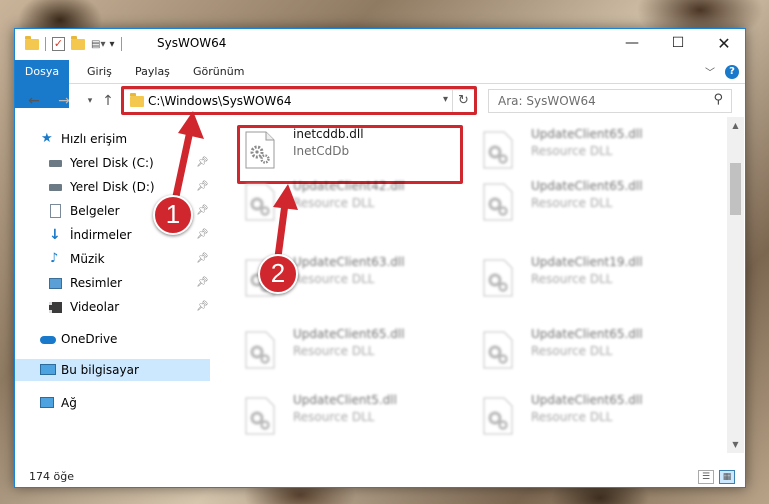 The image size is (769, 504). I want to click on help-icon: ?, so click(732, 72).